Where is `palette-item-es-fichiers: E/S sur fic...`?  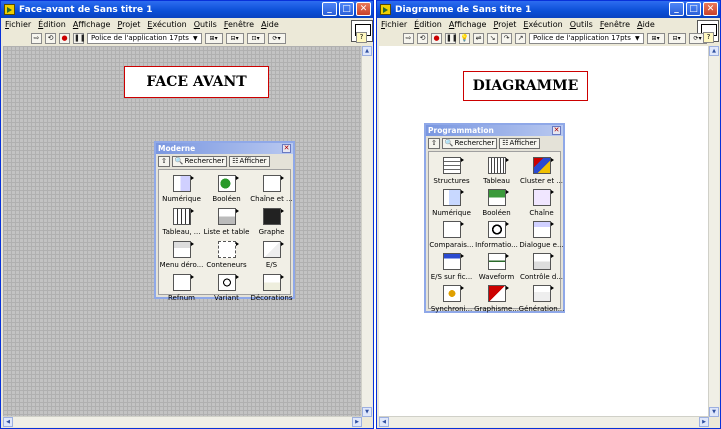 palette-item-es-fichiers: E/S sur fic... is located at coordinates (451, 267).